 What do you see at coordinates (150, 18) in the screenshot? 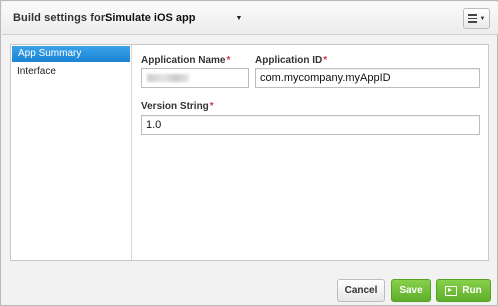
I see `build-config-value: Simulate iOS app` at bounding box center [150, 18].